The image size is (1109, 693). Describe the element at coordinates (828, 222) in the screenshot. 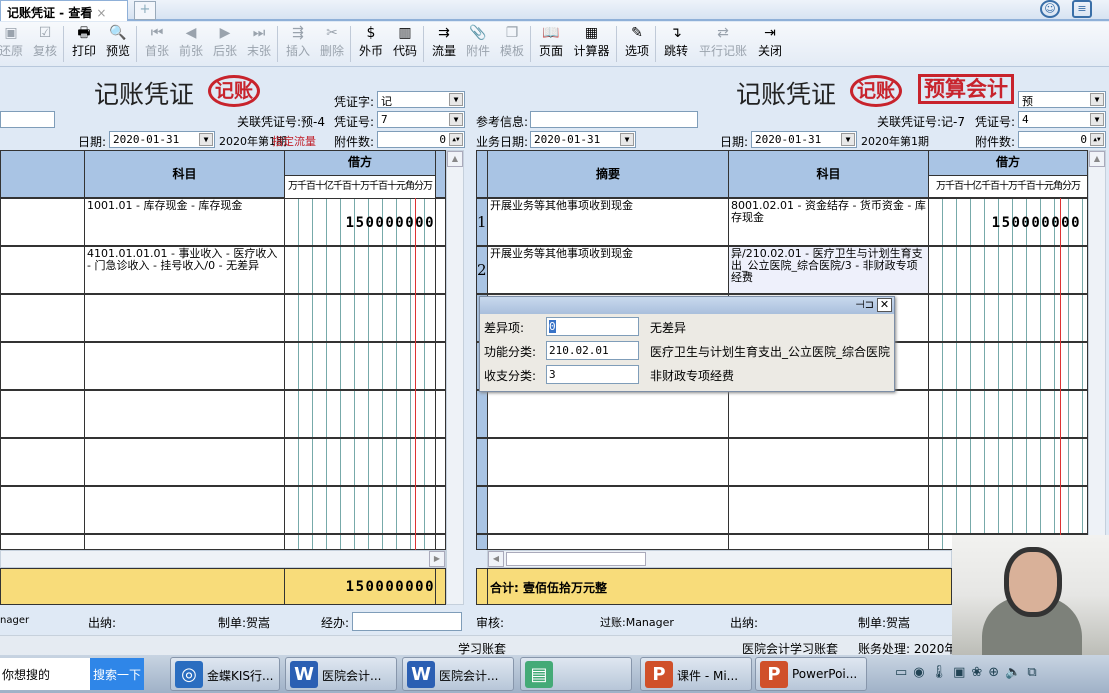

I see `right-subject-cell: 8001.02.01 - 资金结存 - 货币资金 - 库存现金` at that location.